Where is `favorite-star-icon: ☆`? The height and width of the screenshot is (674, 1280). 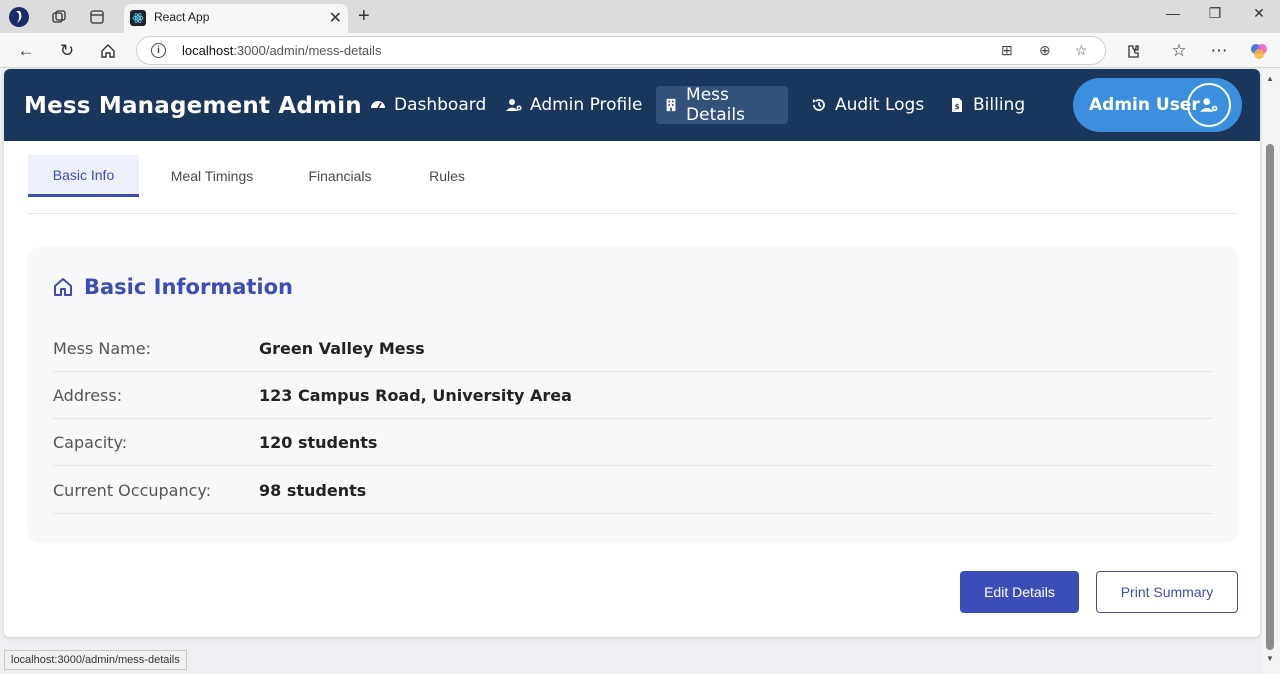
favorite-star-icon: ☆ is located at coordinates (1081, 50).